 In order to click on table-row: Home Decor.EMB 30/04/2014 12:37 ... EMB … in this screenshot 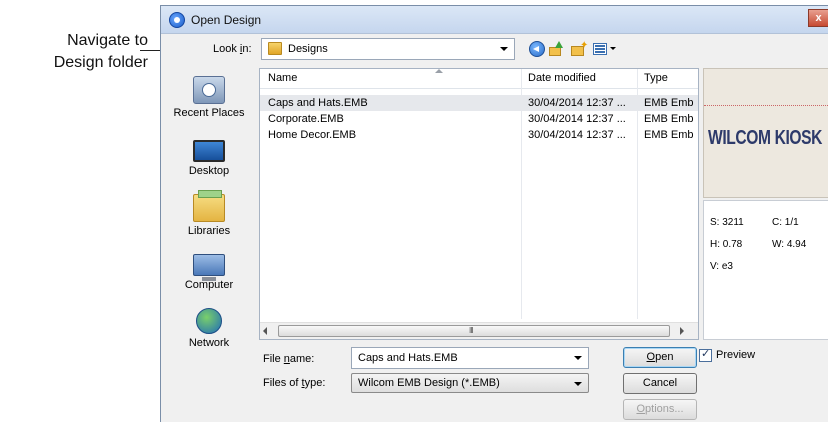, I will do `click(479, 135)`.